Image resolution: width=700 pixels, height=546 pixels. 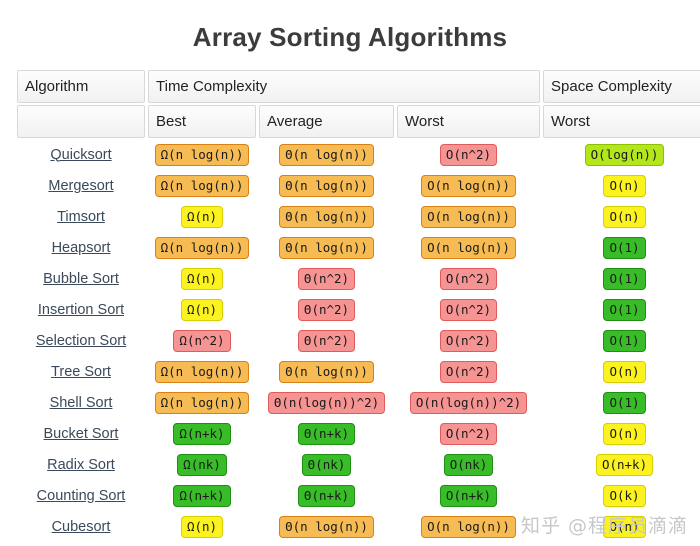 I want to click on complexity-badge: O(n(log(n))^2), so click(x=468, y=402).